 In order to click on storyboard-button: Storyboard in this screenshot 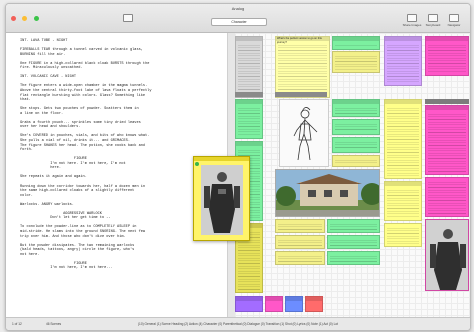, I will do `click(433, 20)`.